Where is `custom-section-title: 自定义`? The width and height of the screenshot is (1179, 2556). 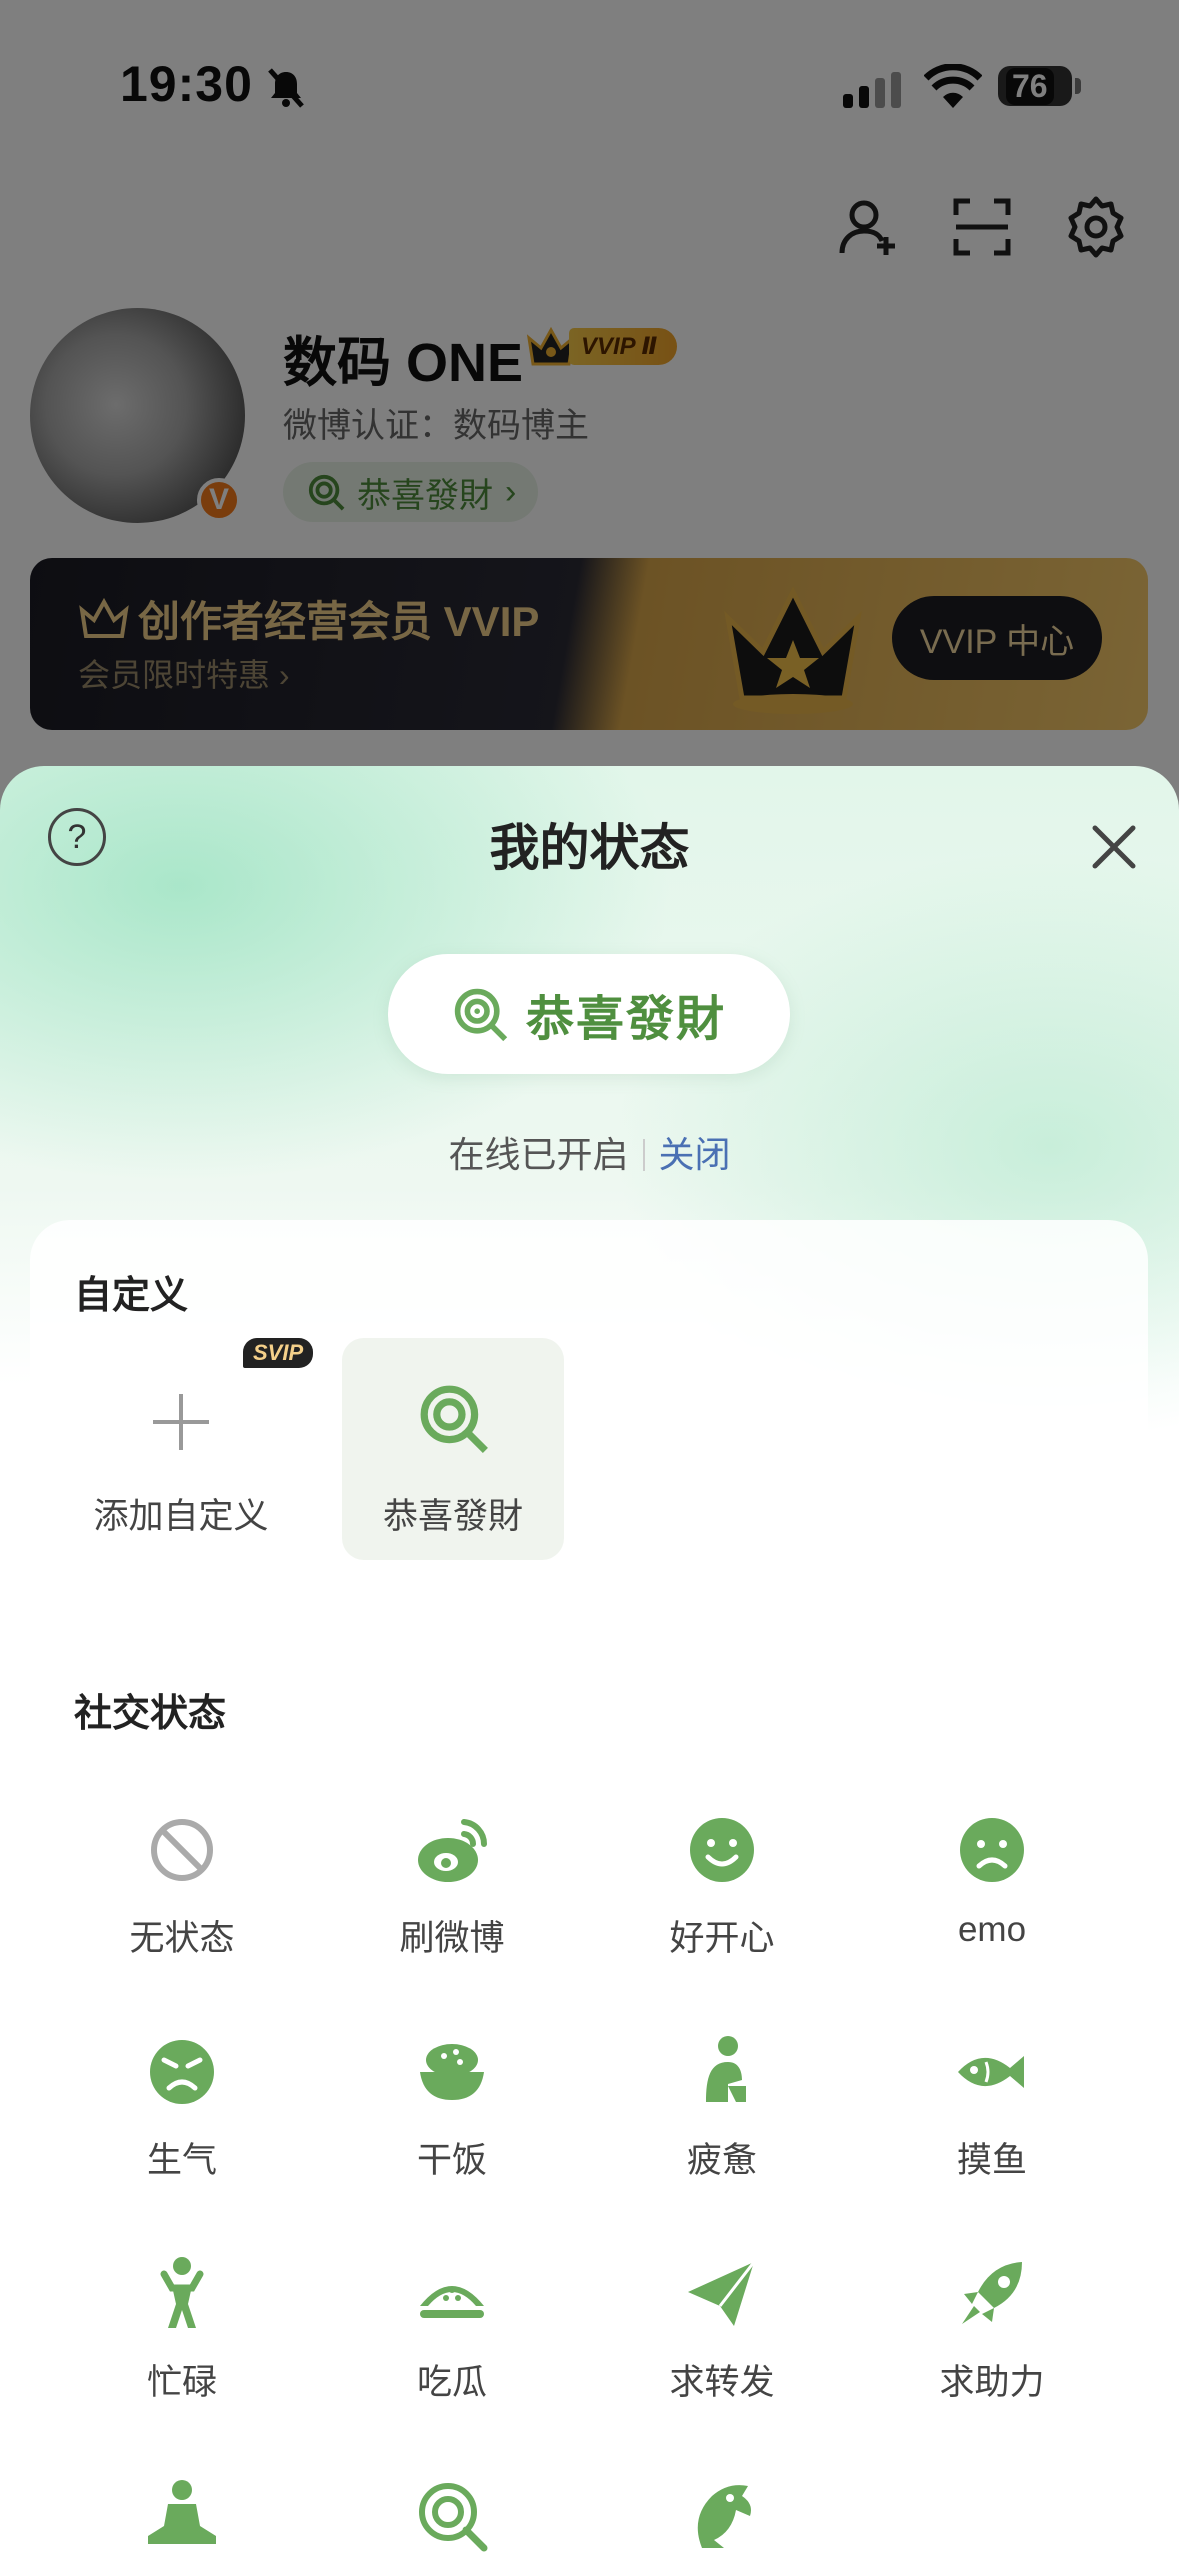 custom-section-title: 自定义 is located at coordinates (131, 1296).